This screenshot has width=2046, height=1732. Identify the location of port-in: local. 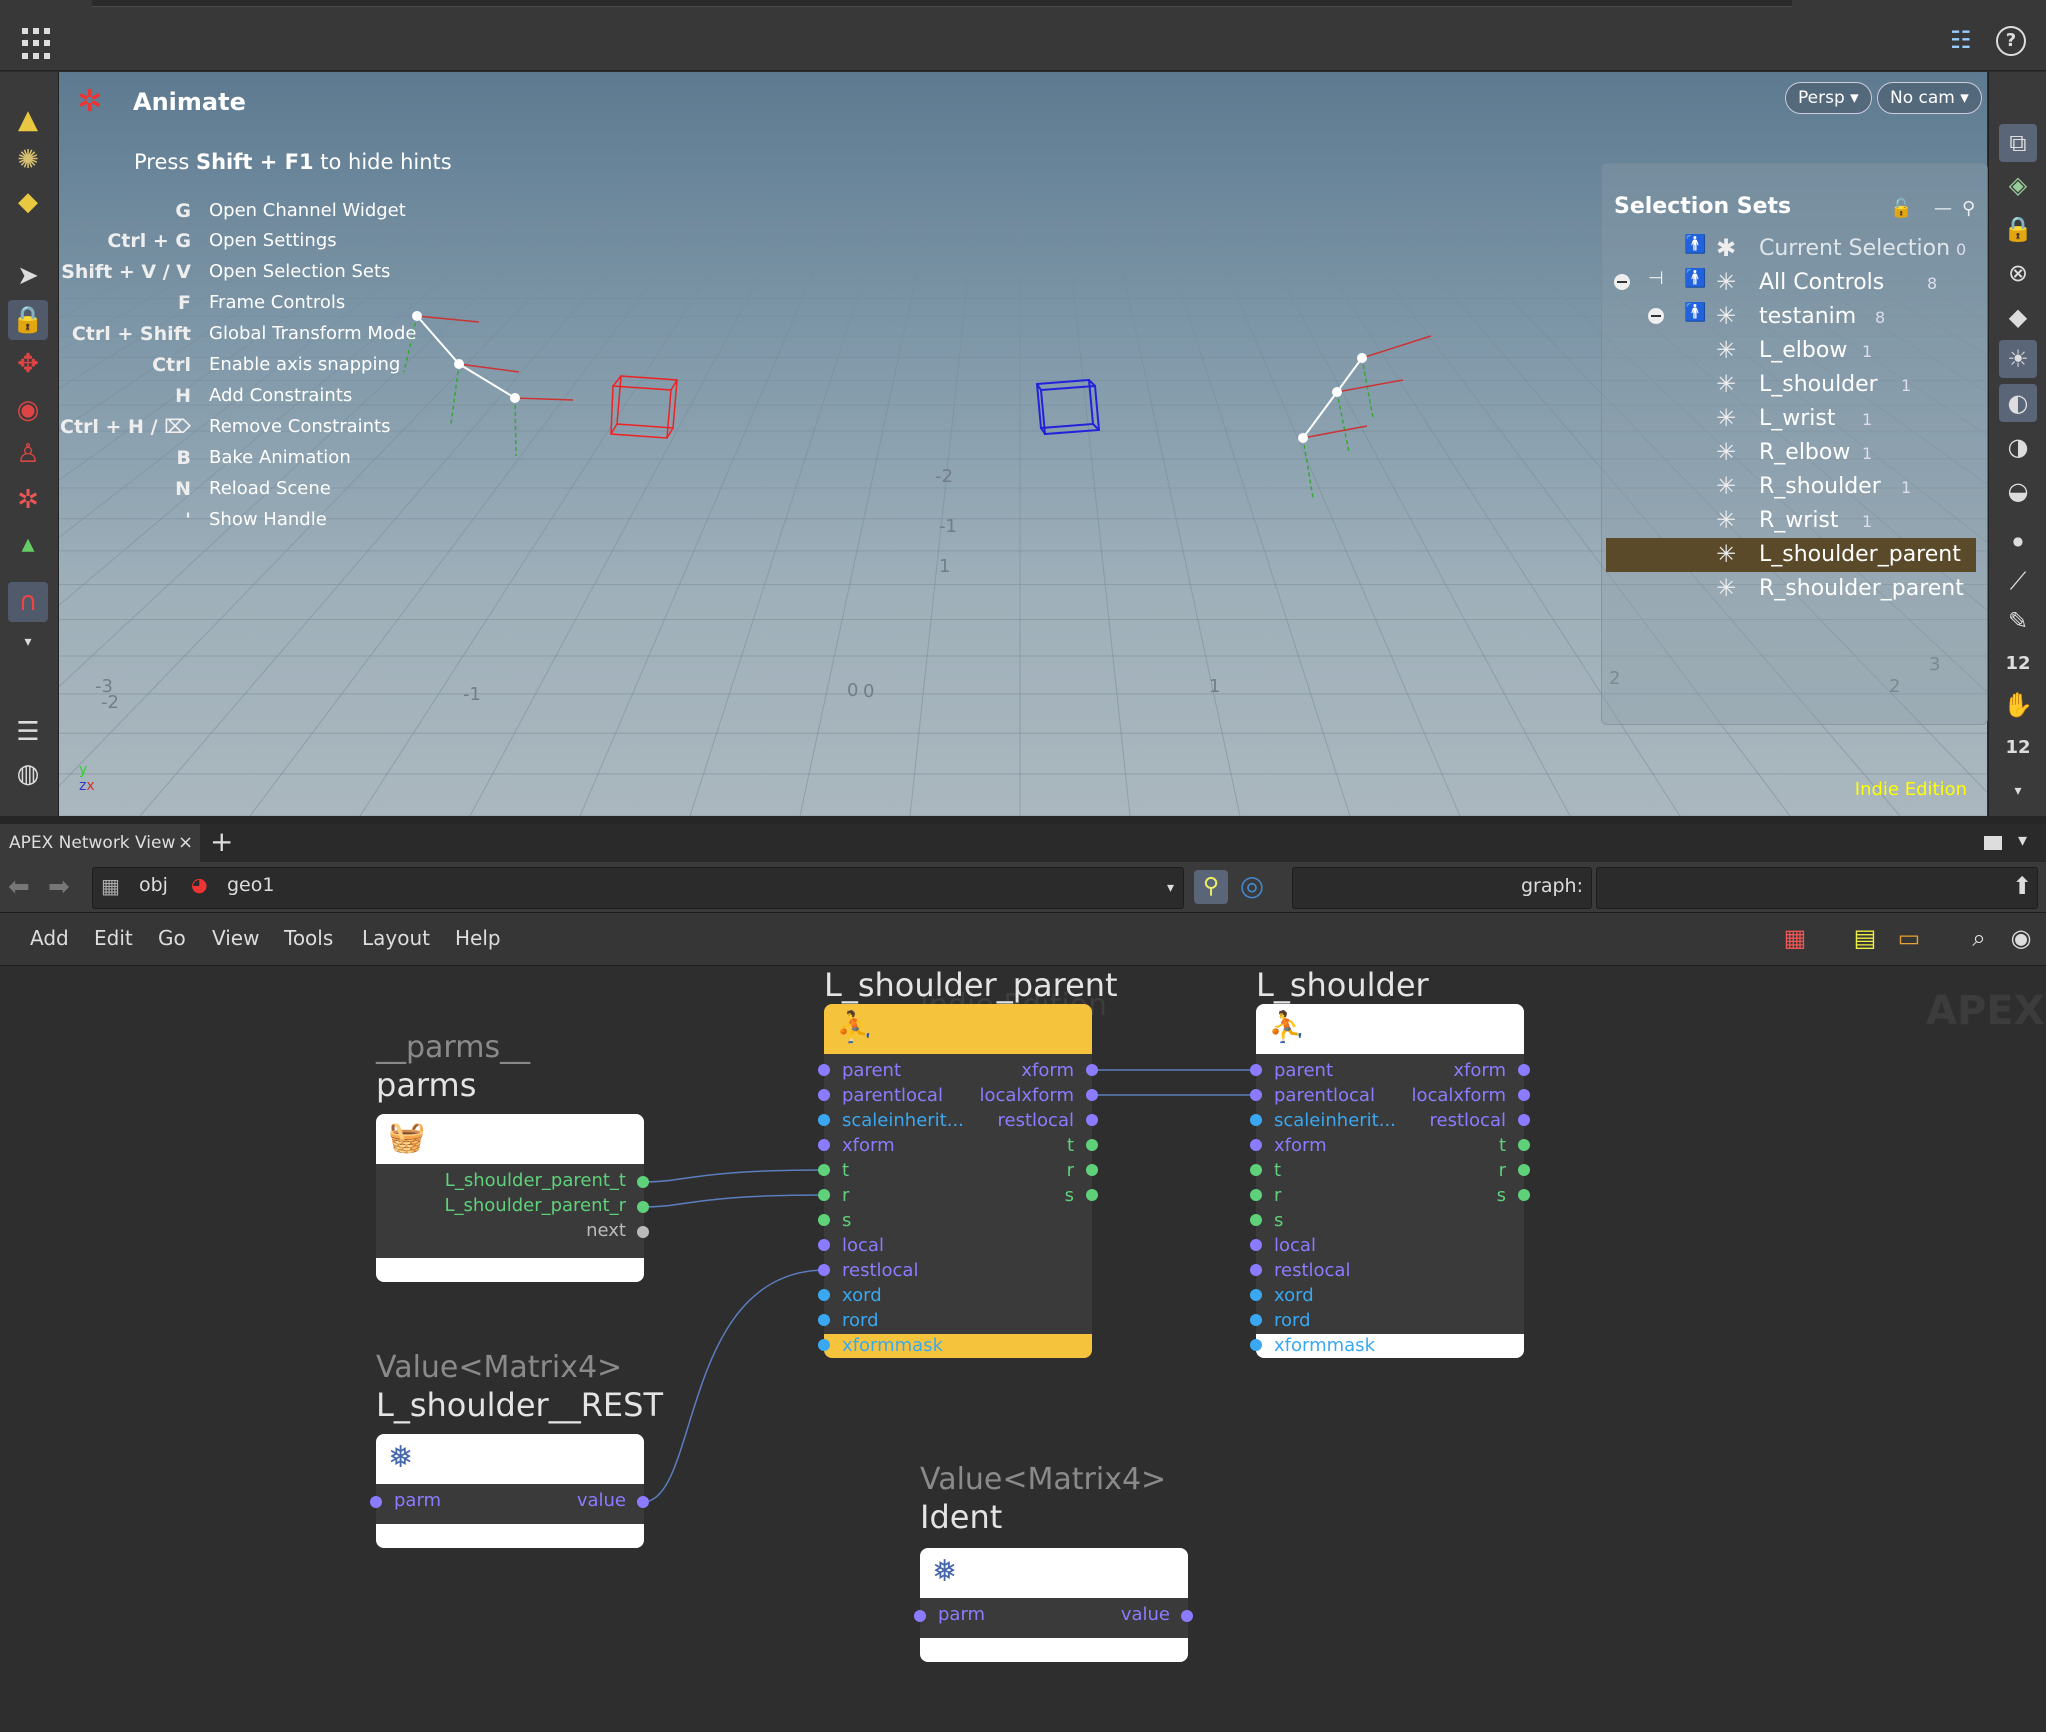
(863, 1245).